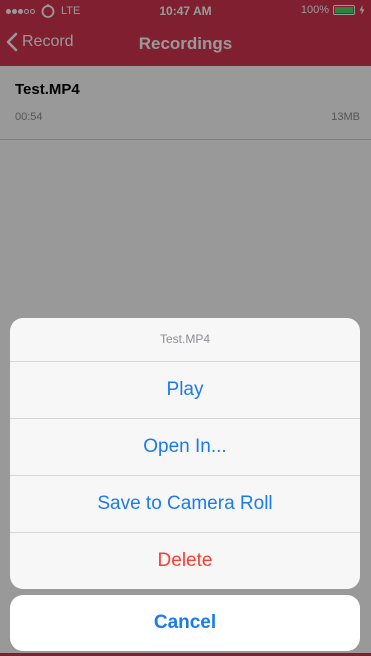 Image resolution: width=371 pixels, height=656 pixels. I want to click on cancel-button: Cancel, so click(185, 623).